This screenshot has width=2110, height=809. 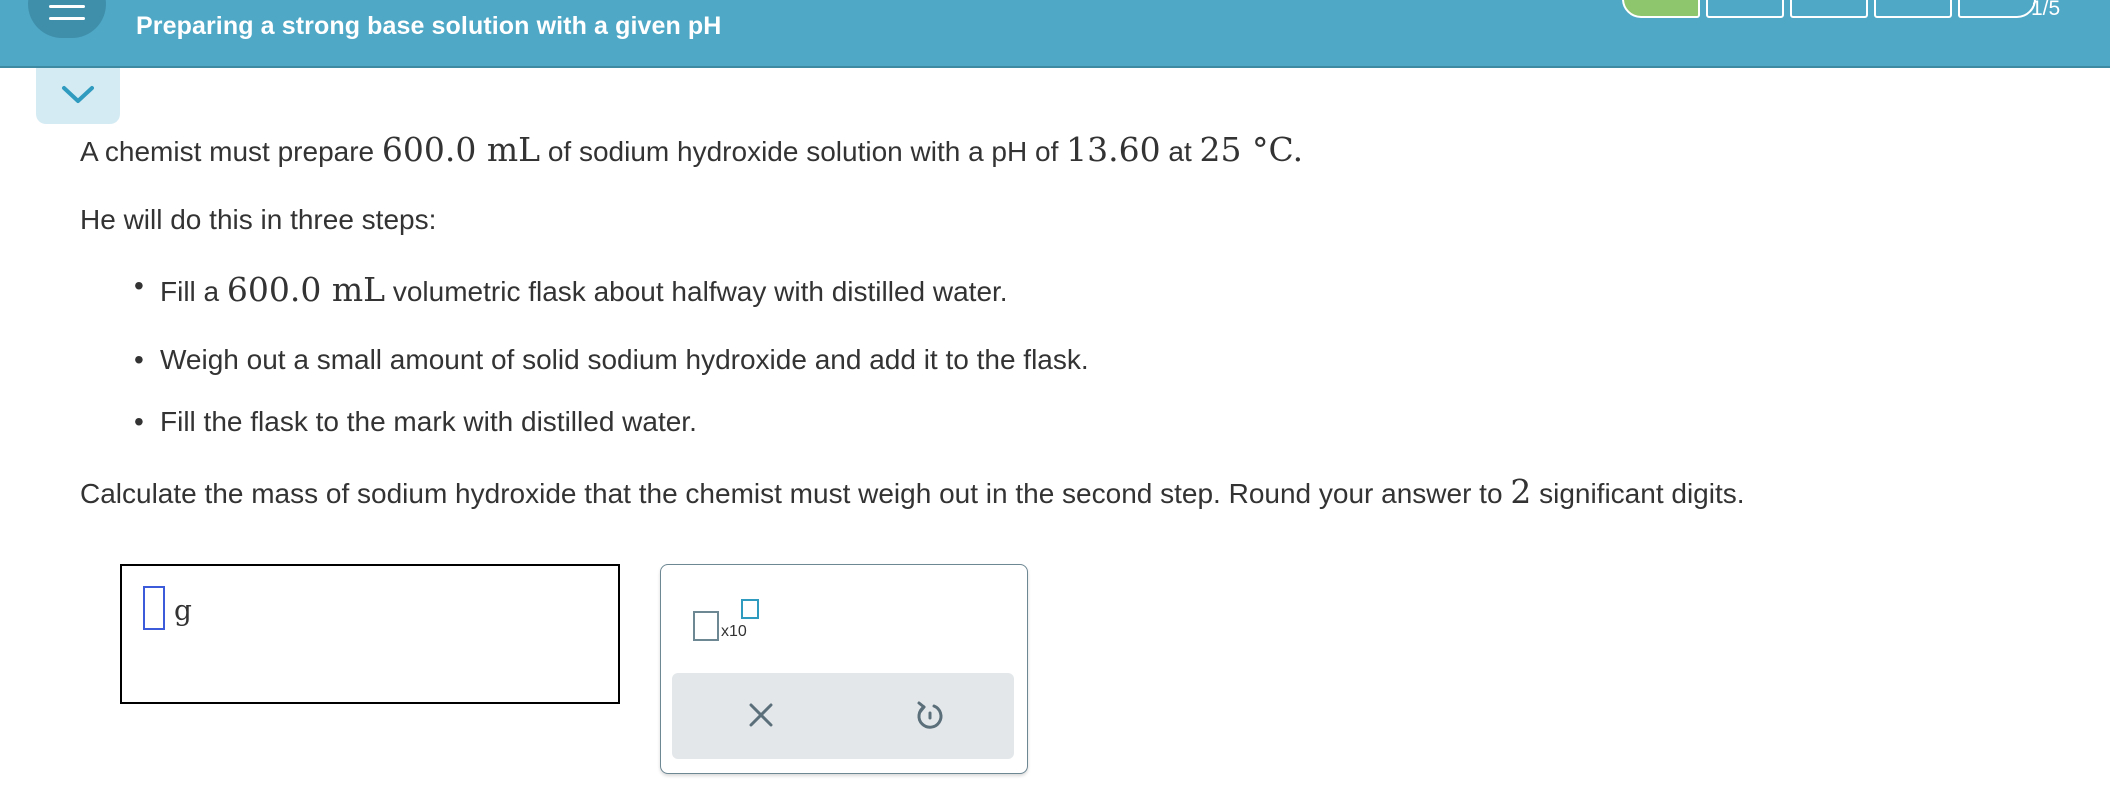 I want to click on temperature-value: 25 °C, so click(x=1246, y=149).